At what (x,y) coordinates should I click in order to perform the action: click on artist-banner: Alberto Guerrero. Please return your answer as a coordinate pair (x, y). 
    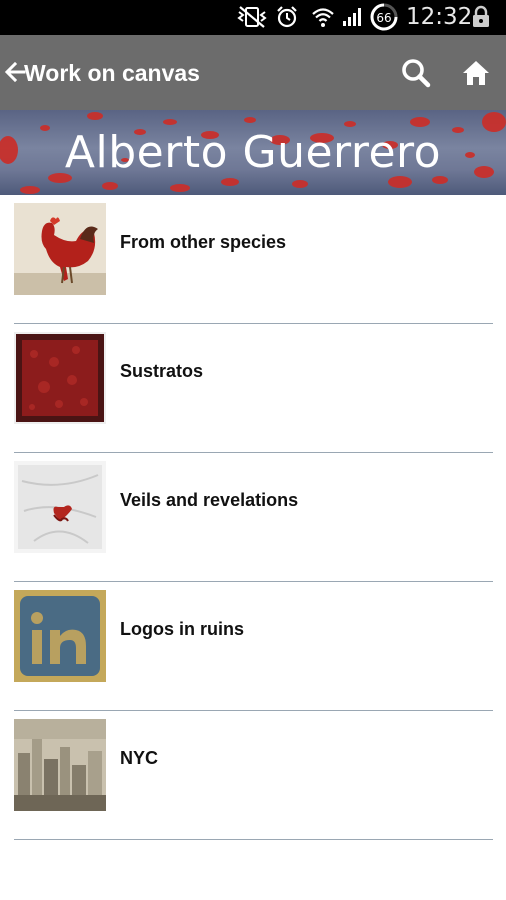
    Looking at the image, I should click on (253, 152).